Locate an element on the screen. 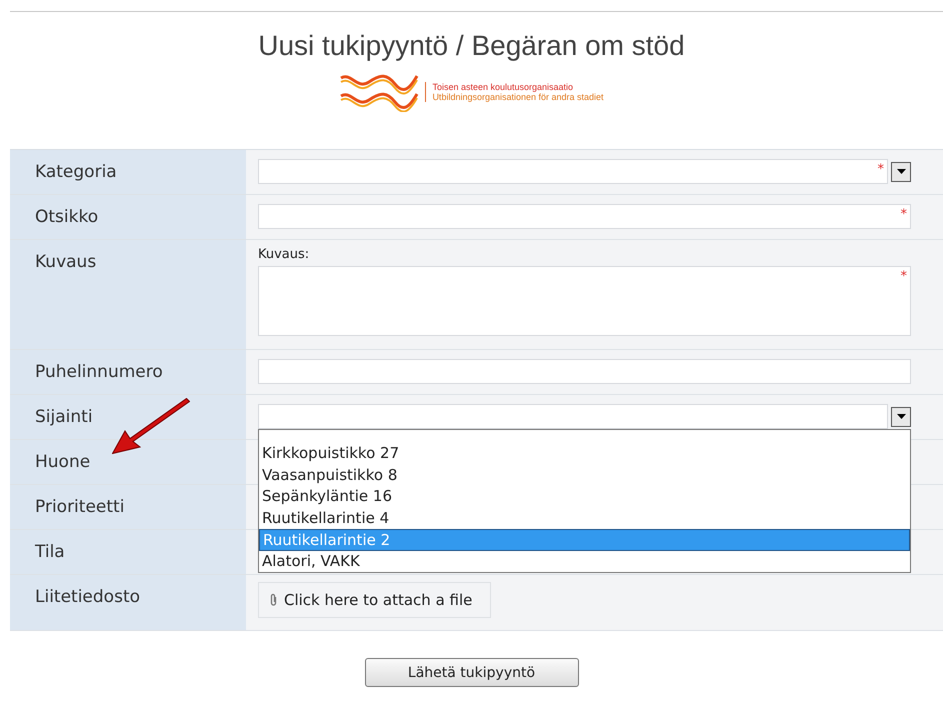 This screenshot has width=943, height=728. field-label: Tila is located at coordinates (128, 552).